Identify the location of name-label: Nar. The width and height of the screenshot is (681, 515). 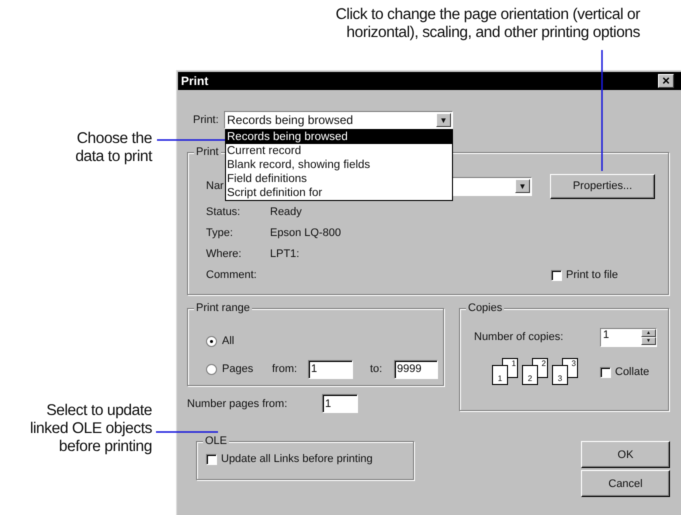
(215, 186).